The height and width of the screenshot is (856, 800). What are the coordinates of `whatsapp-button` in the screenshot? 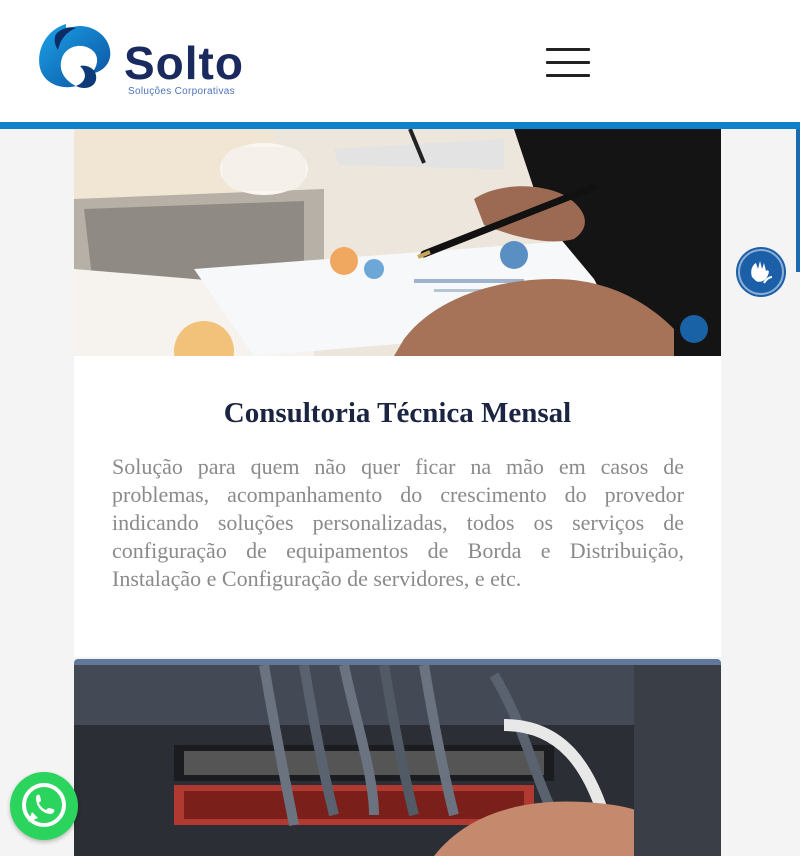 It's located at (44, 806).